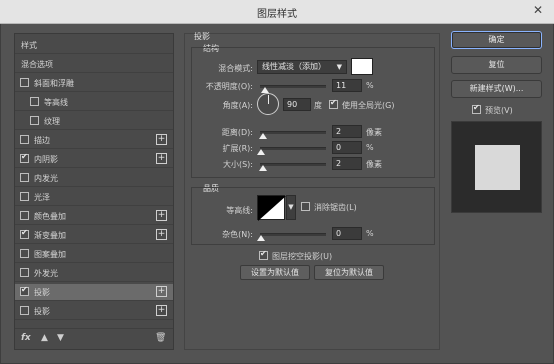  What do you see at coordinates (293, 234) in the screenshot?
I see `noise-slider` at bounding box center [293, 234].